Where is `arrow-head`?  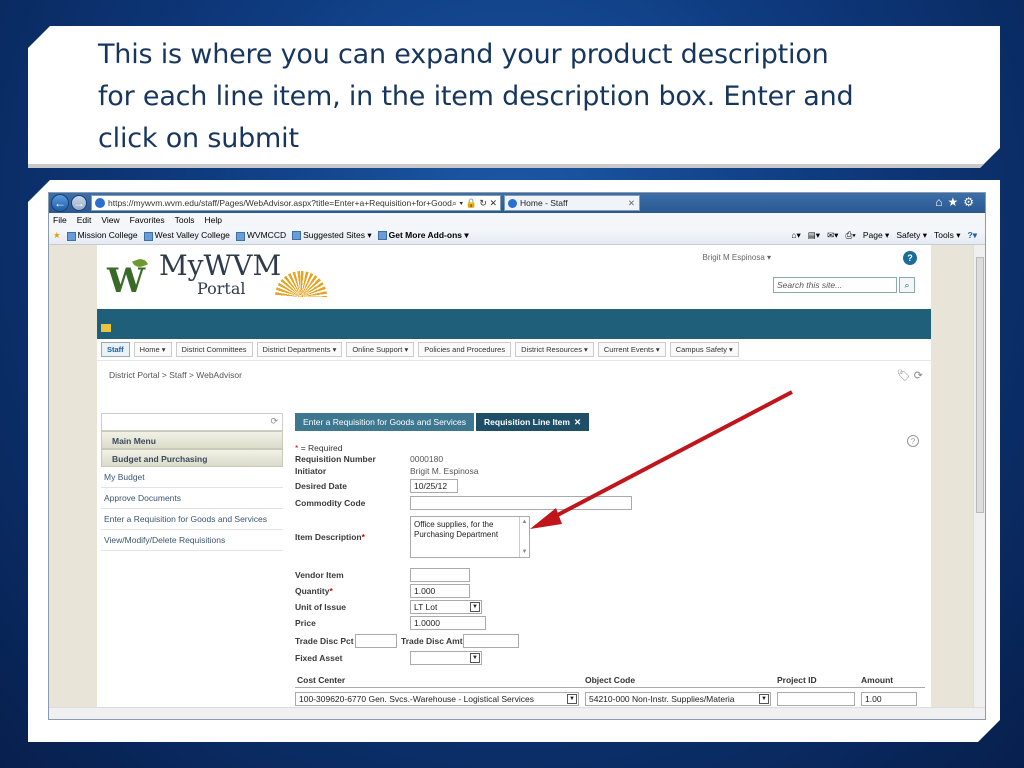 arrow-head is located at coordinates (546, 518).